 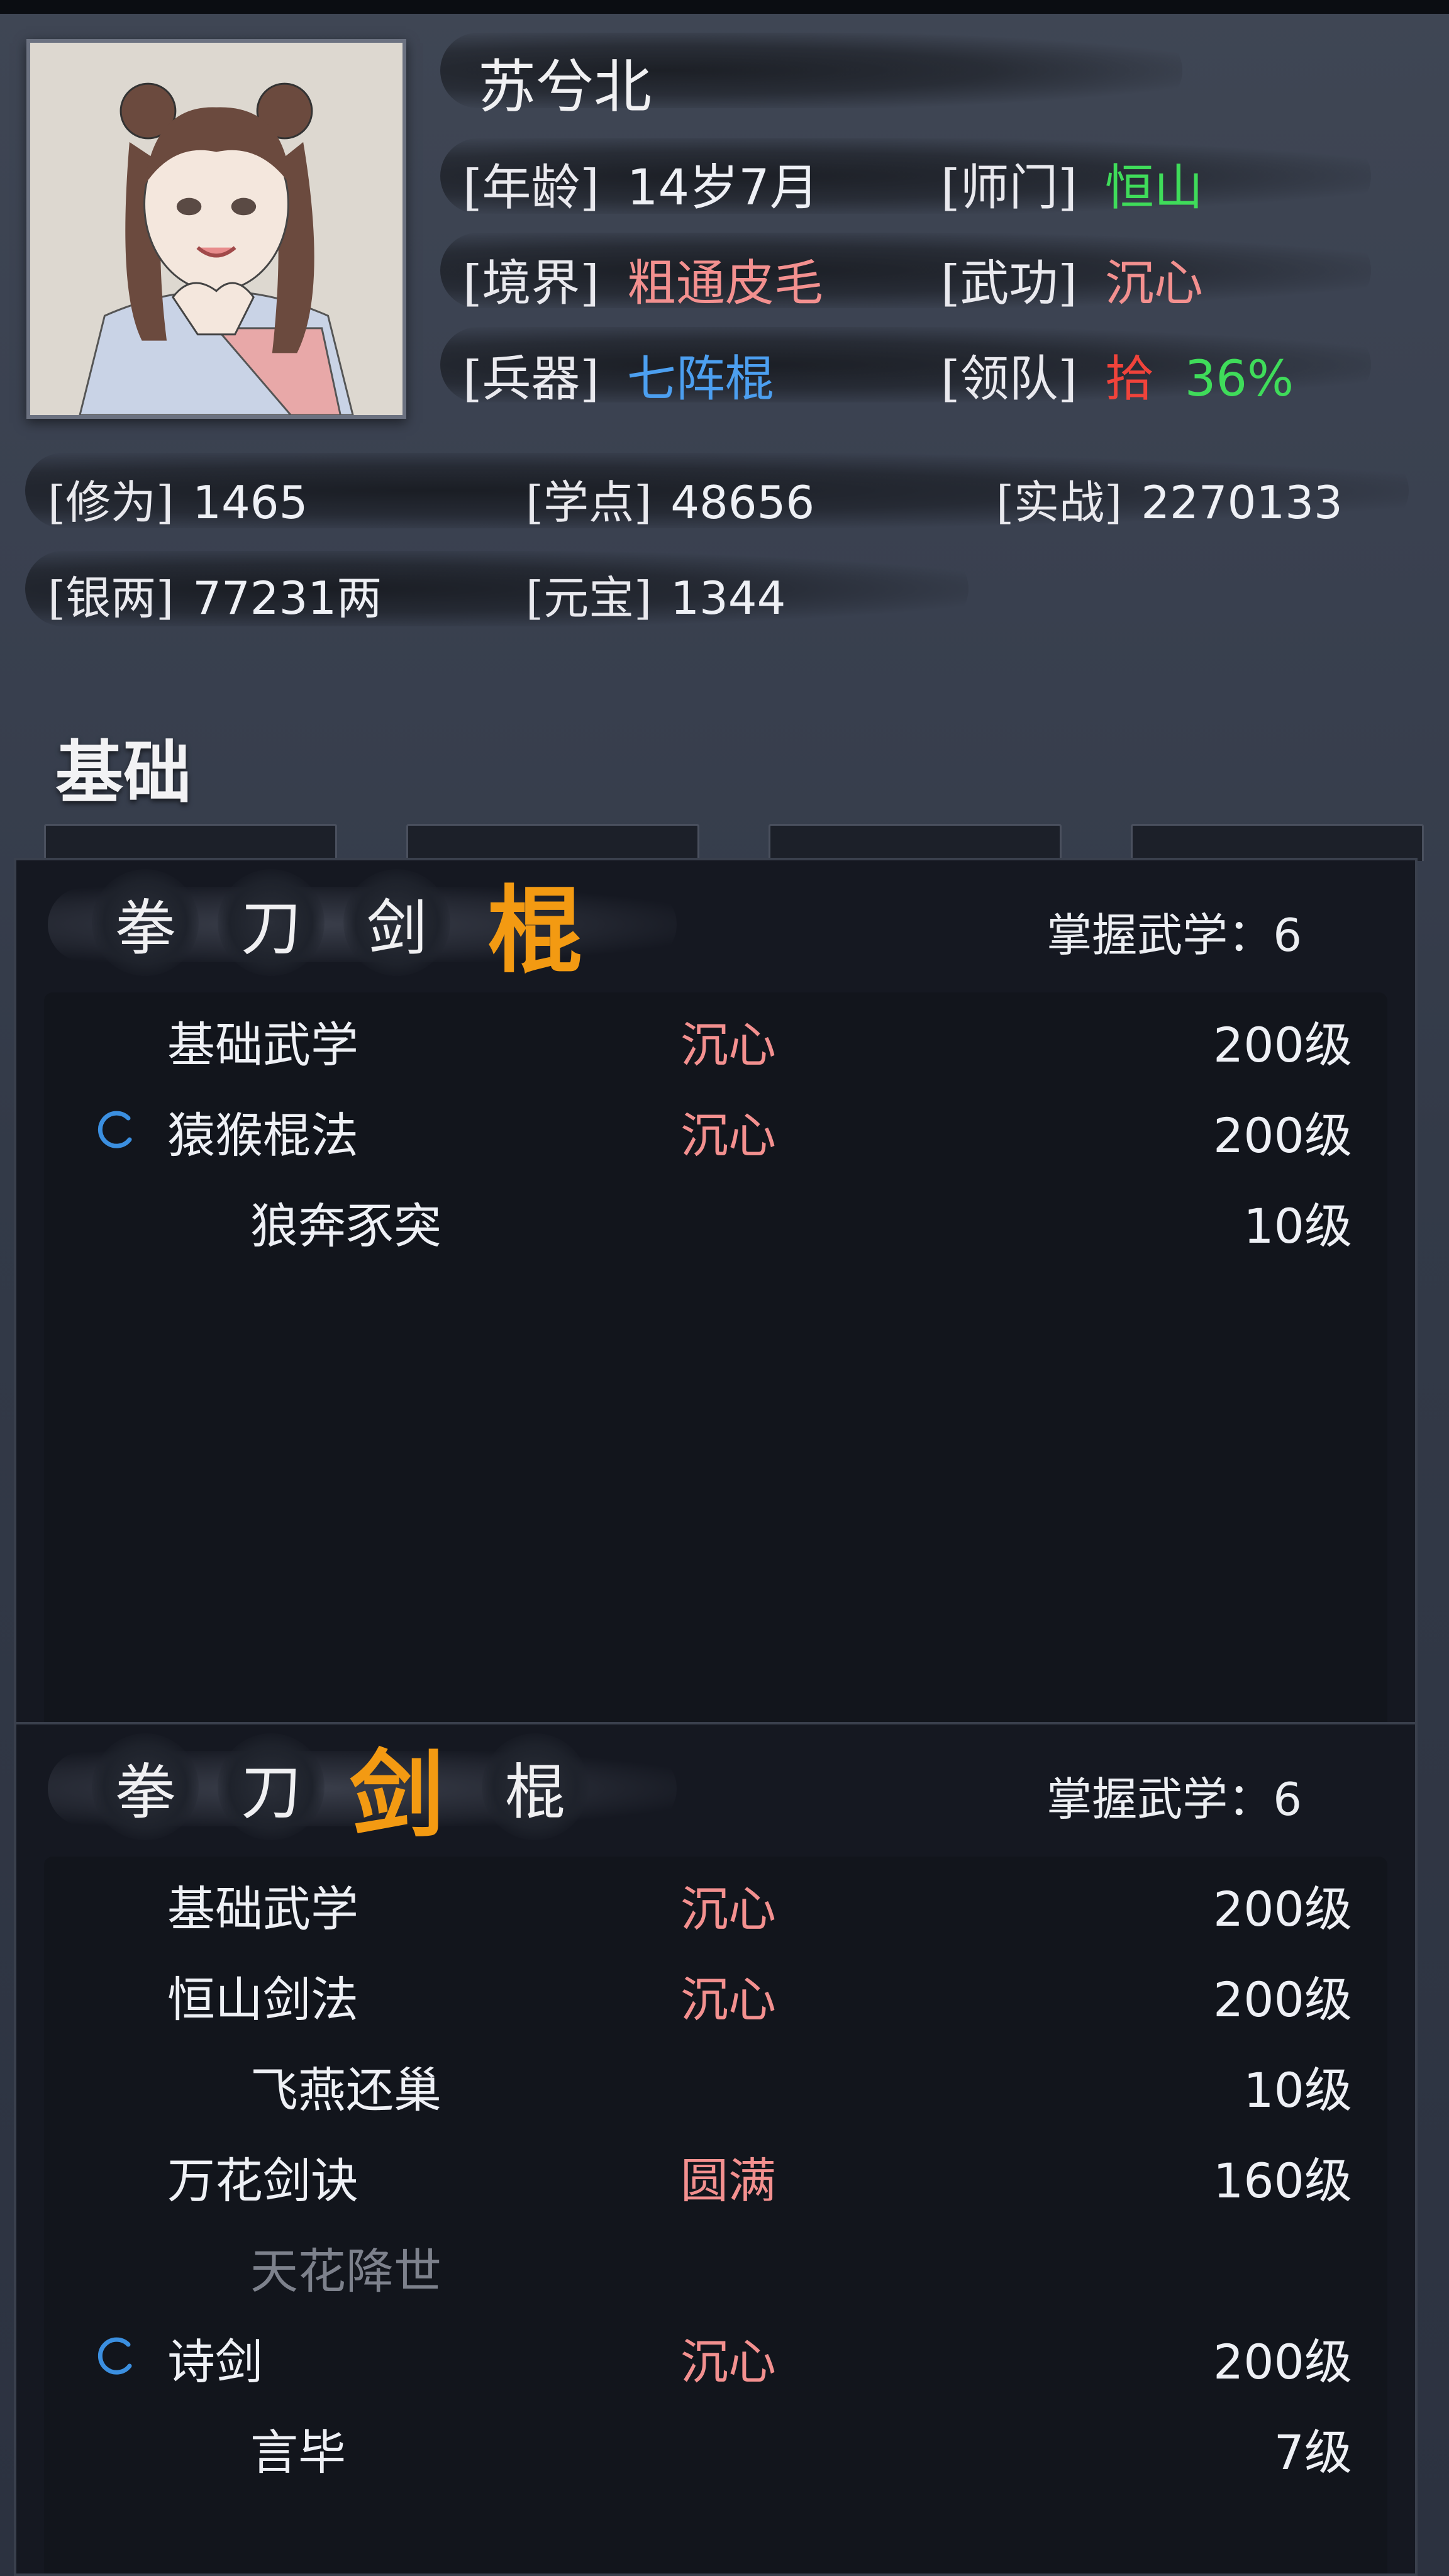 I want to click on skill-row: 猿猴棍法 沉心 200级, so click(x=715, y=1128).